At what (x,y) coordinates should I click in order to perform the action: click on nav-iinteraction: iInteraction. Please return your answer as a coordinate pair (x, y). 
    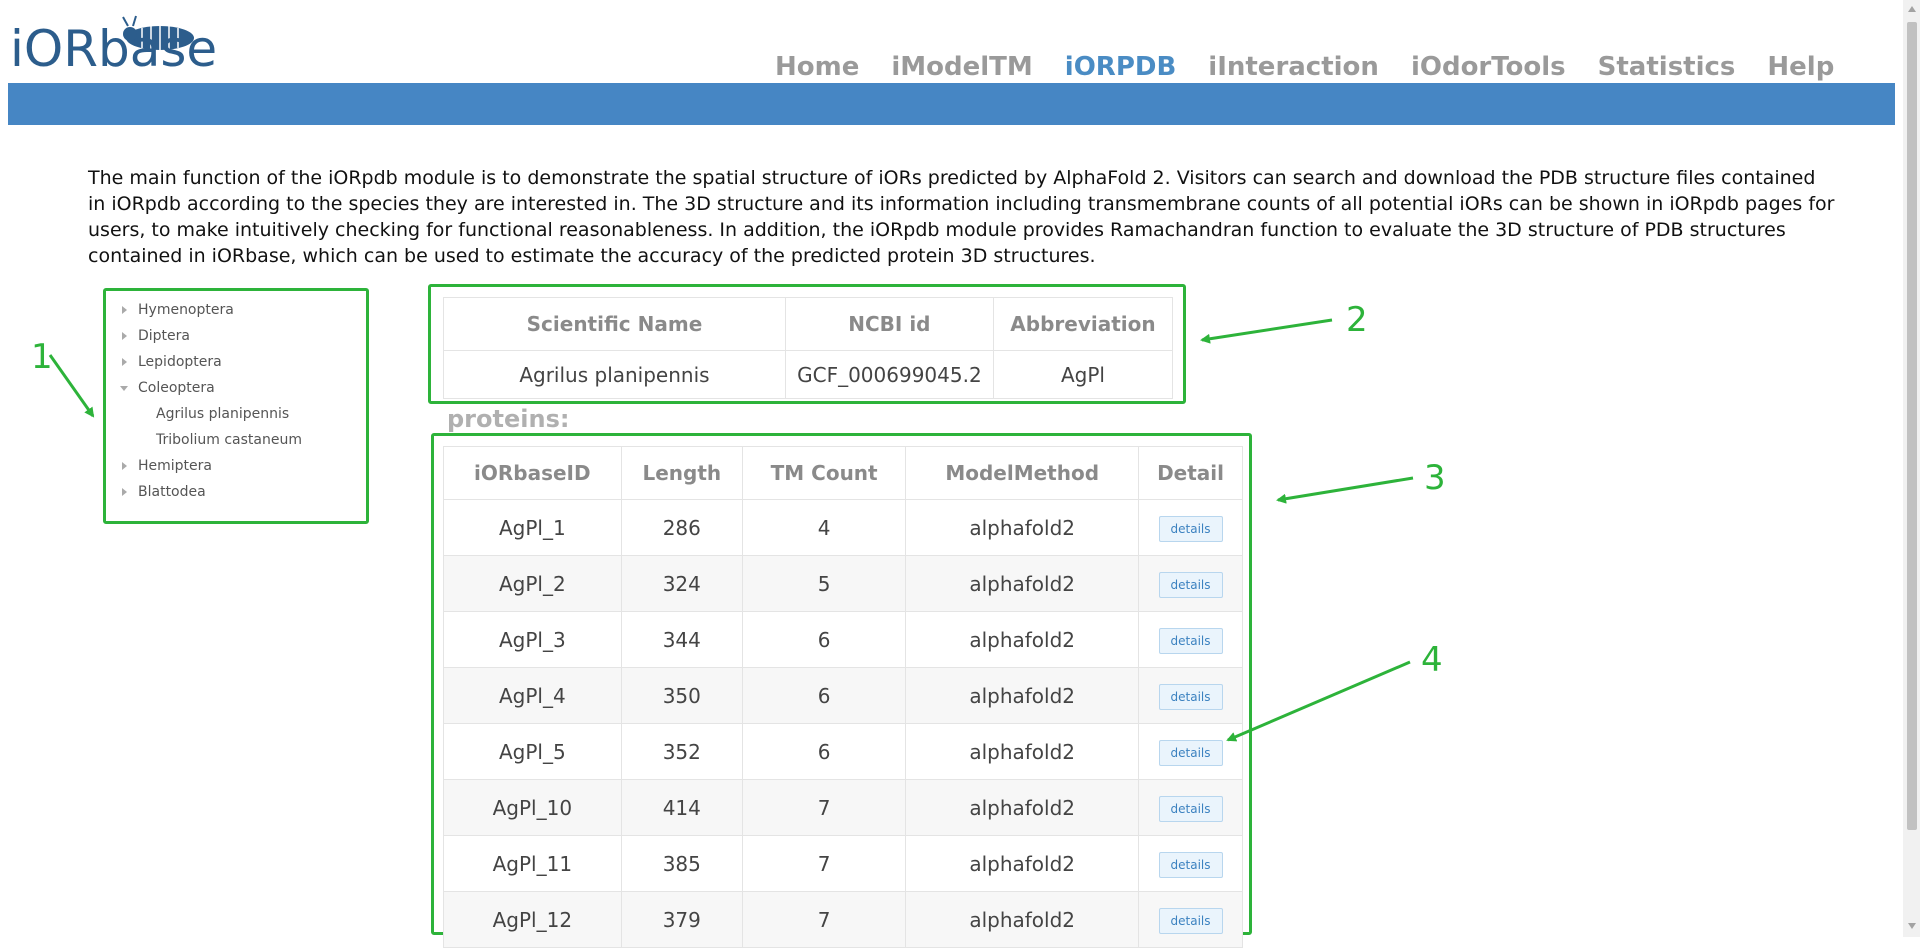
    Looking at the image, I should click on (1293, 67).